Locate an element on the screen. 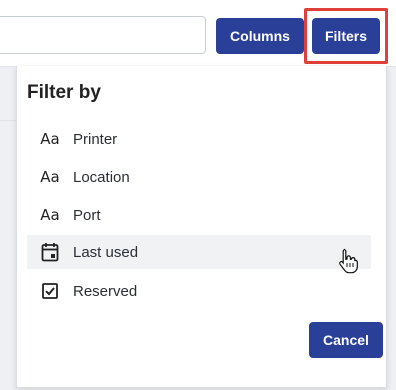 Image resolution: width=396 pixels, height=390 pixels. filter-item-label: Printer is located at coordinates (95, 139).